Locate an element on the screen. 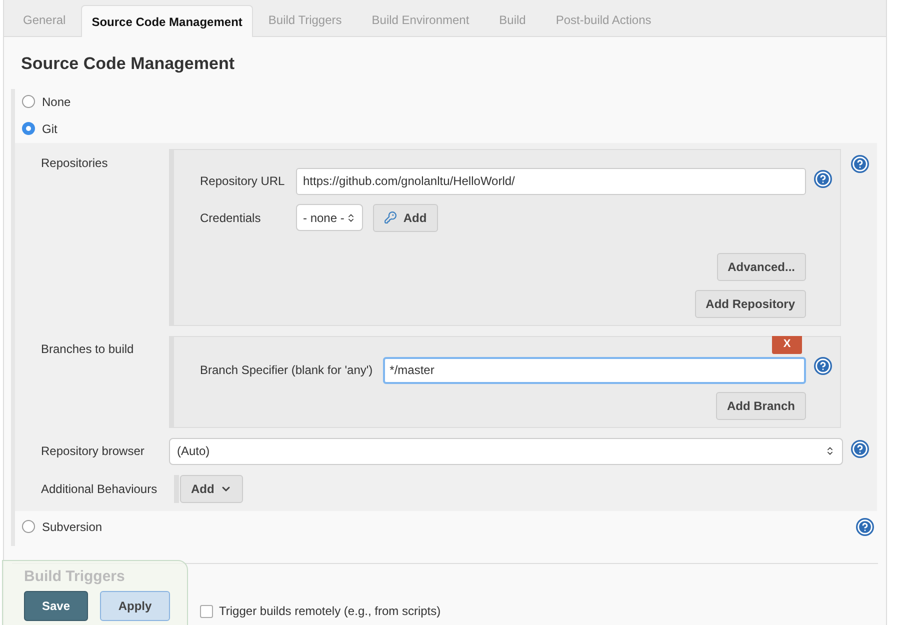 The image size is (902, 625). section-title: Build Triggers is located at coordinates (74, 576).